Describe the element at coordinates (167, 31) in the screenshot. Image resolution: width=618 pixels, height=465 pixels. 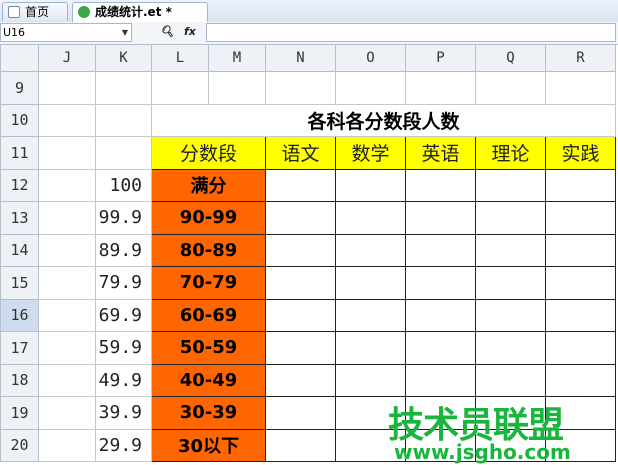
I see `magnifier-icon: 🔍︎` at that location.